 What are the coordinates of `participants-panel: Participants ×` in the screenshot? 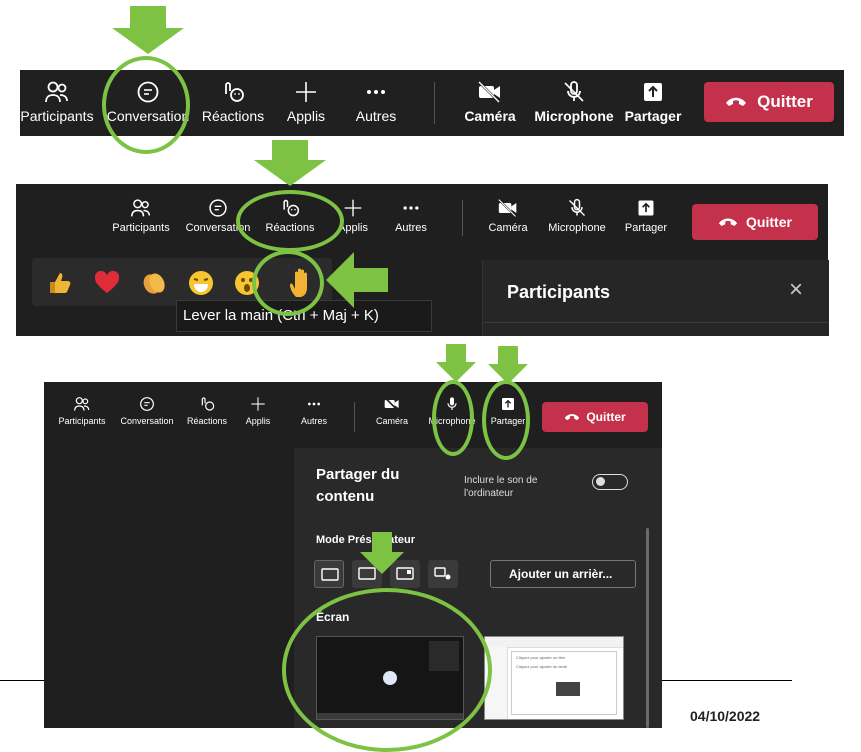 It's located at (655, 298).